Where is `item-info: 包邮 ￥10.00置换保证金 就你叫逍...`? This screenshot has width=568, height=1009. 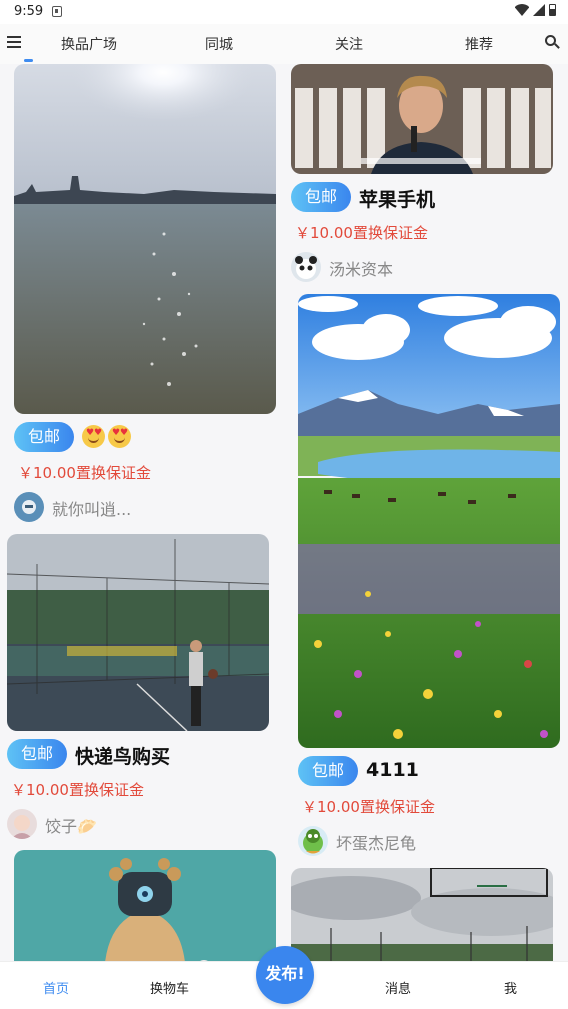 item-info: 包邮 ￥10.00置换保证金 就你叫逍... is located at coordinates (145, 472).